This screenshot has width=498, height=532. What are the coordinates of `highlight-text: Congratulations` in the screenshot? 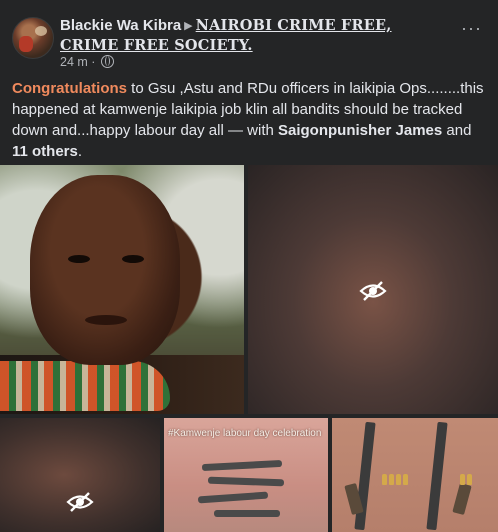 It's located at (69, 88).